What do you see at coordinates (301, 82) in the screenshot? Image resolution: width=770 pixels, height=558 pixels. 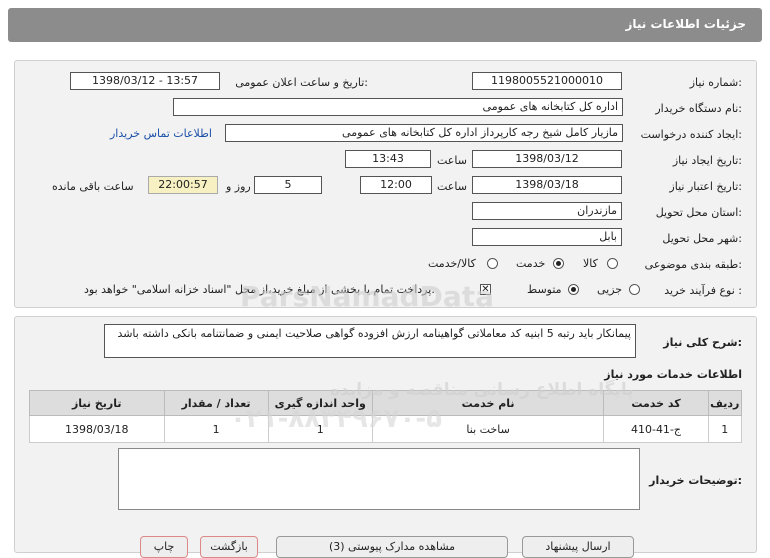 I see `announce-date-label: تاریخ و ساعت اعلان عمومی:` at bounding box center [301, 82].